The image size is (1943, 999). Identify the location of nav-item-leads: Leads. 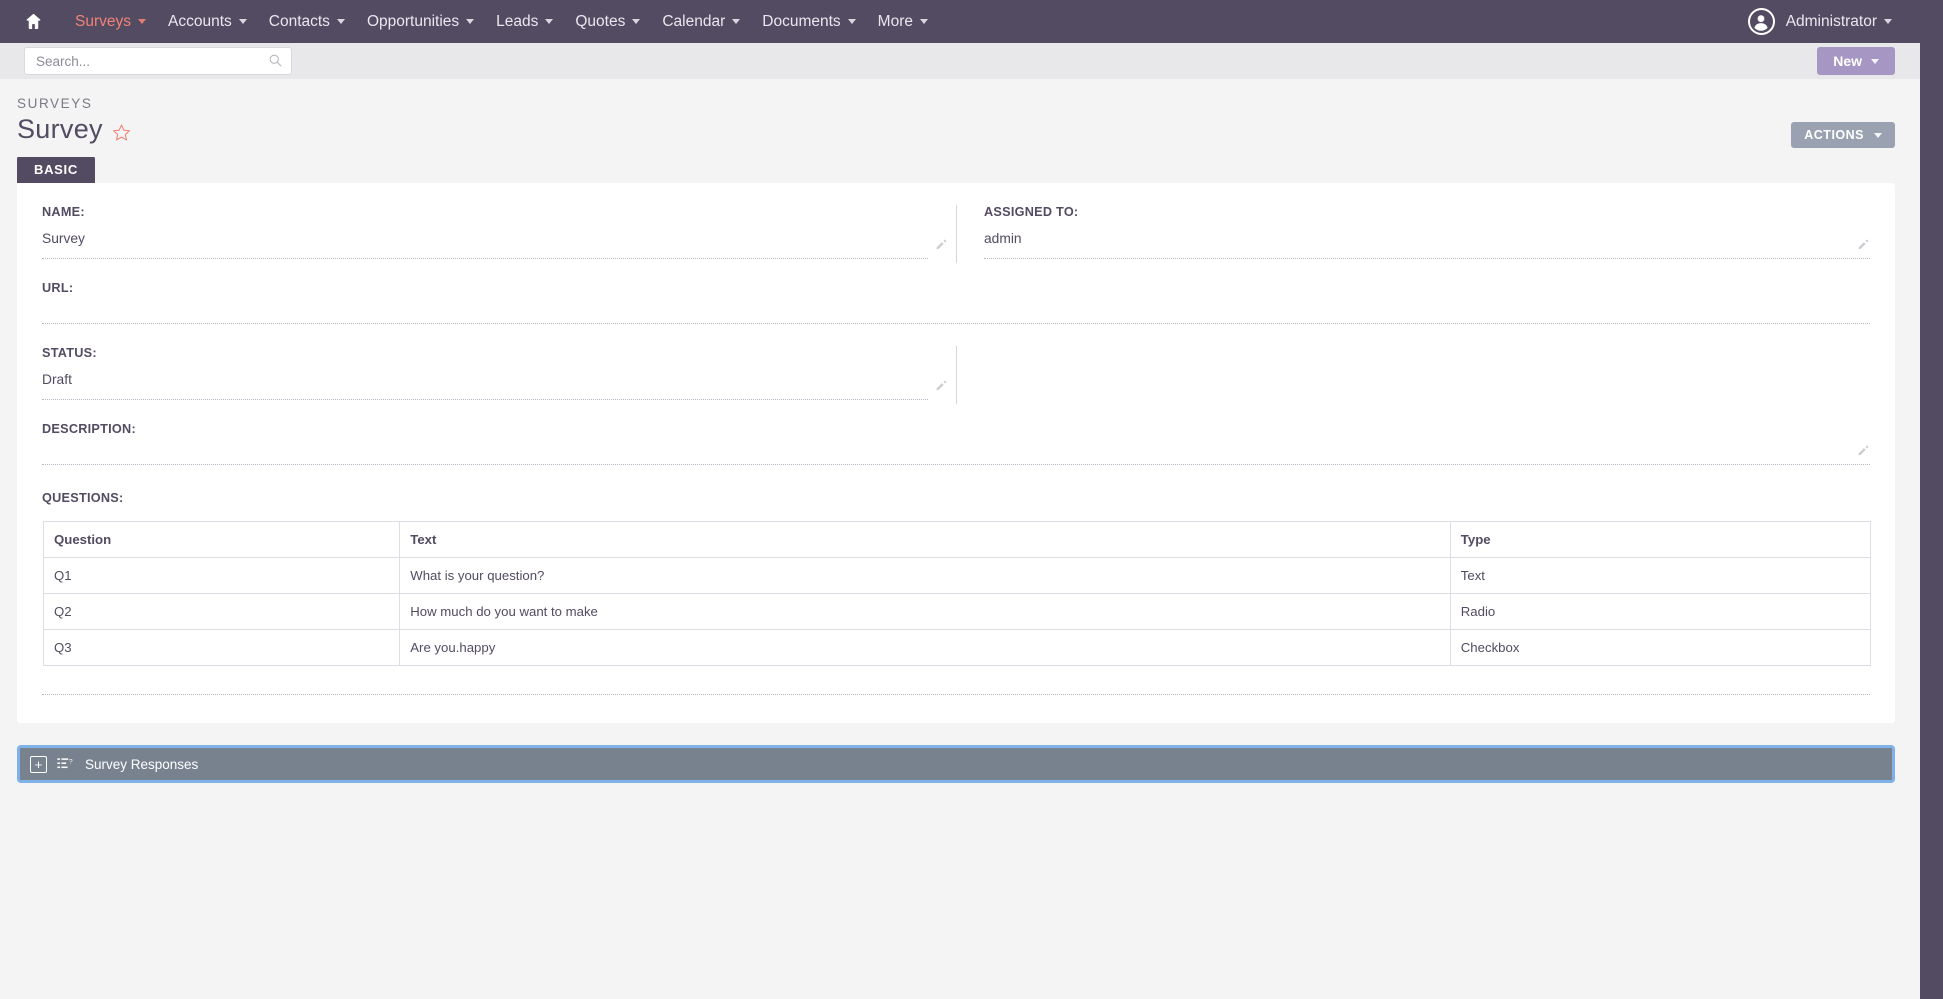
(524, 21).